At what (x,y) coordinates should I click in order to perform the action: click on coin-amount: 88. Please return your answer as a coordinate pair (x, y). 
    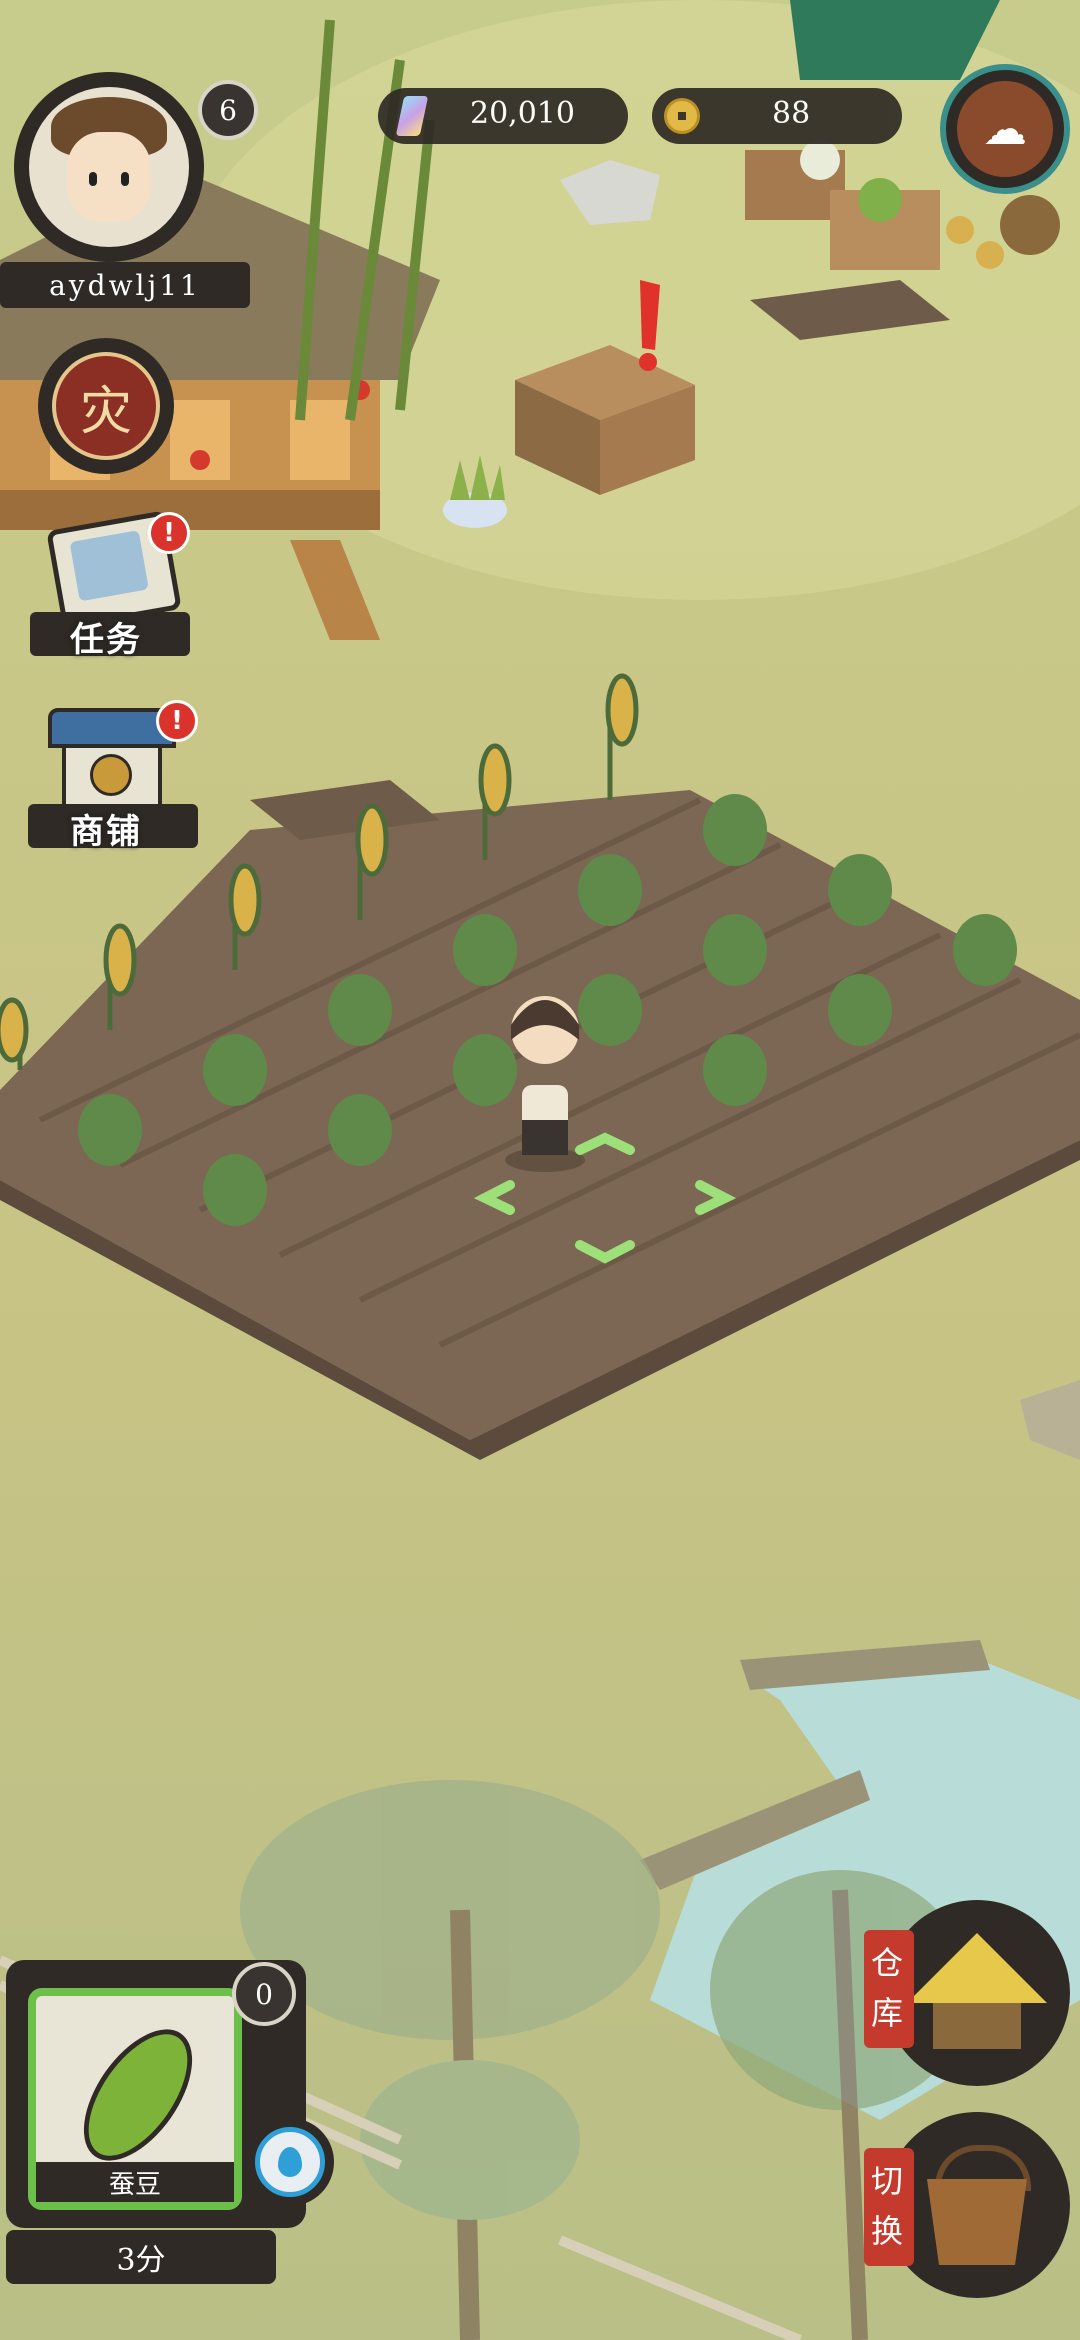
    Looking at the image, I should click on (791, 113).